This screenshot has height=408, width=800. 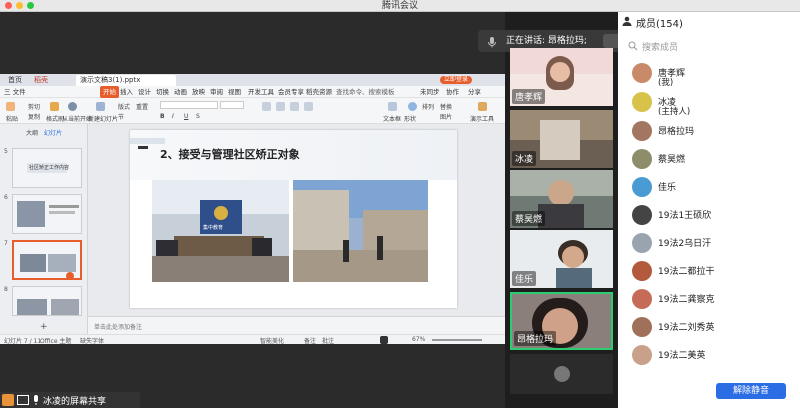 I want to click on member-row: 冰凌 (主持人), so click(x=712, y=104).